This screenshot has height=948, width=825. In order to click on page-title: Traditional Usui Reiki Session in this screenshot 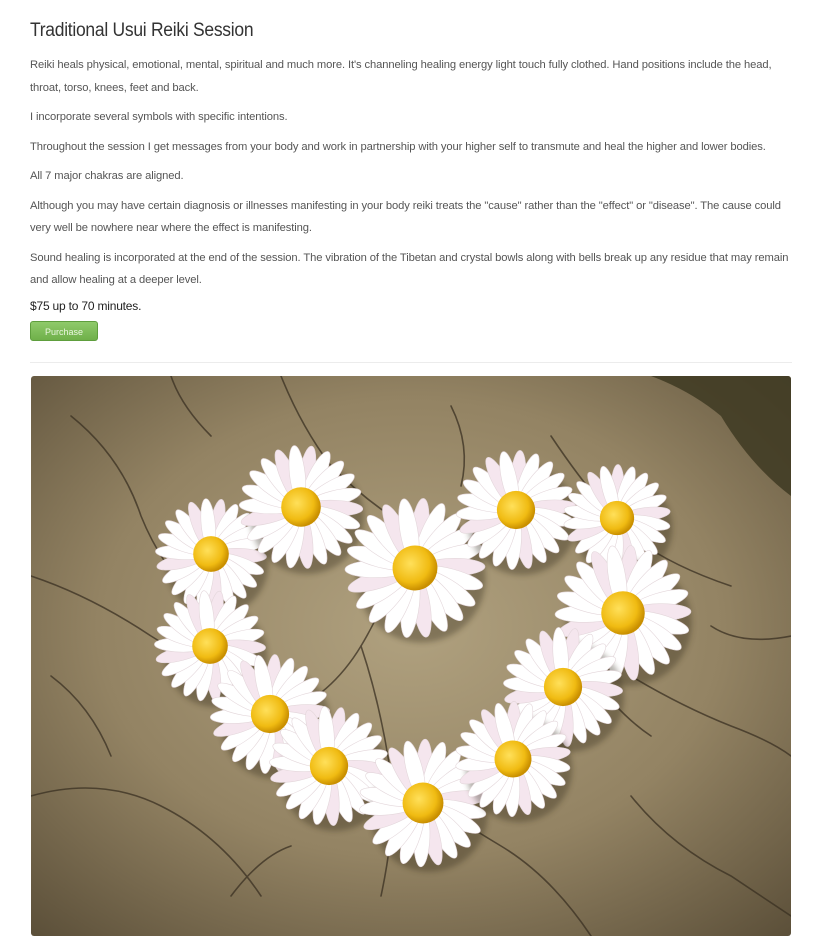, I will do `click(142, 30)`.